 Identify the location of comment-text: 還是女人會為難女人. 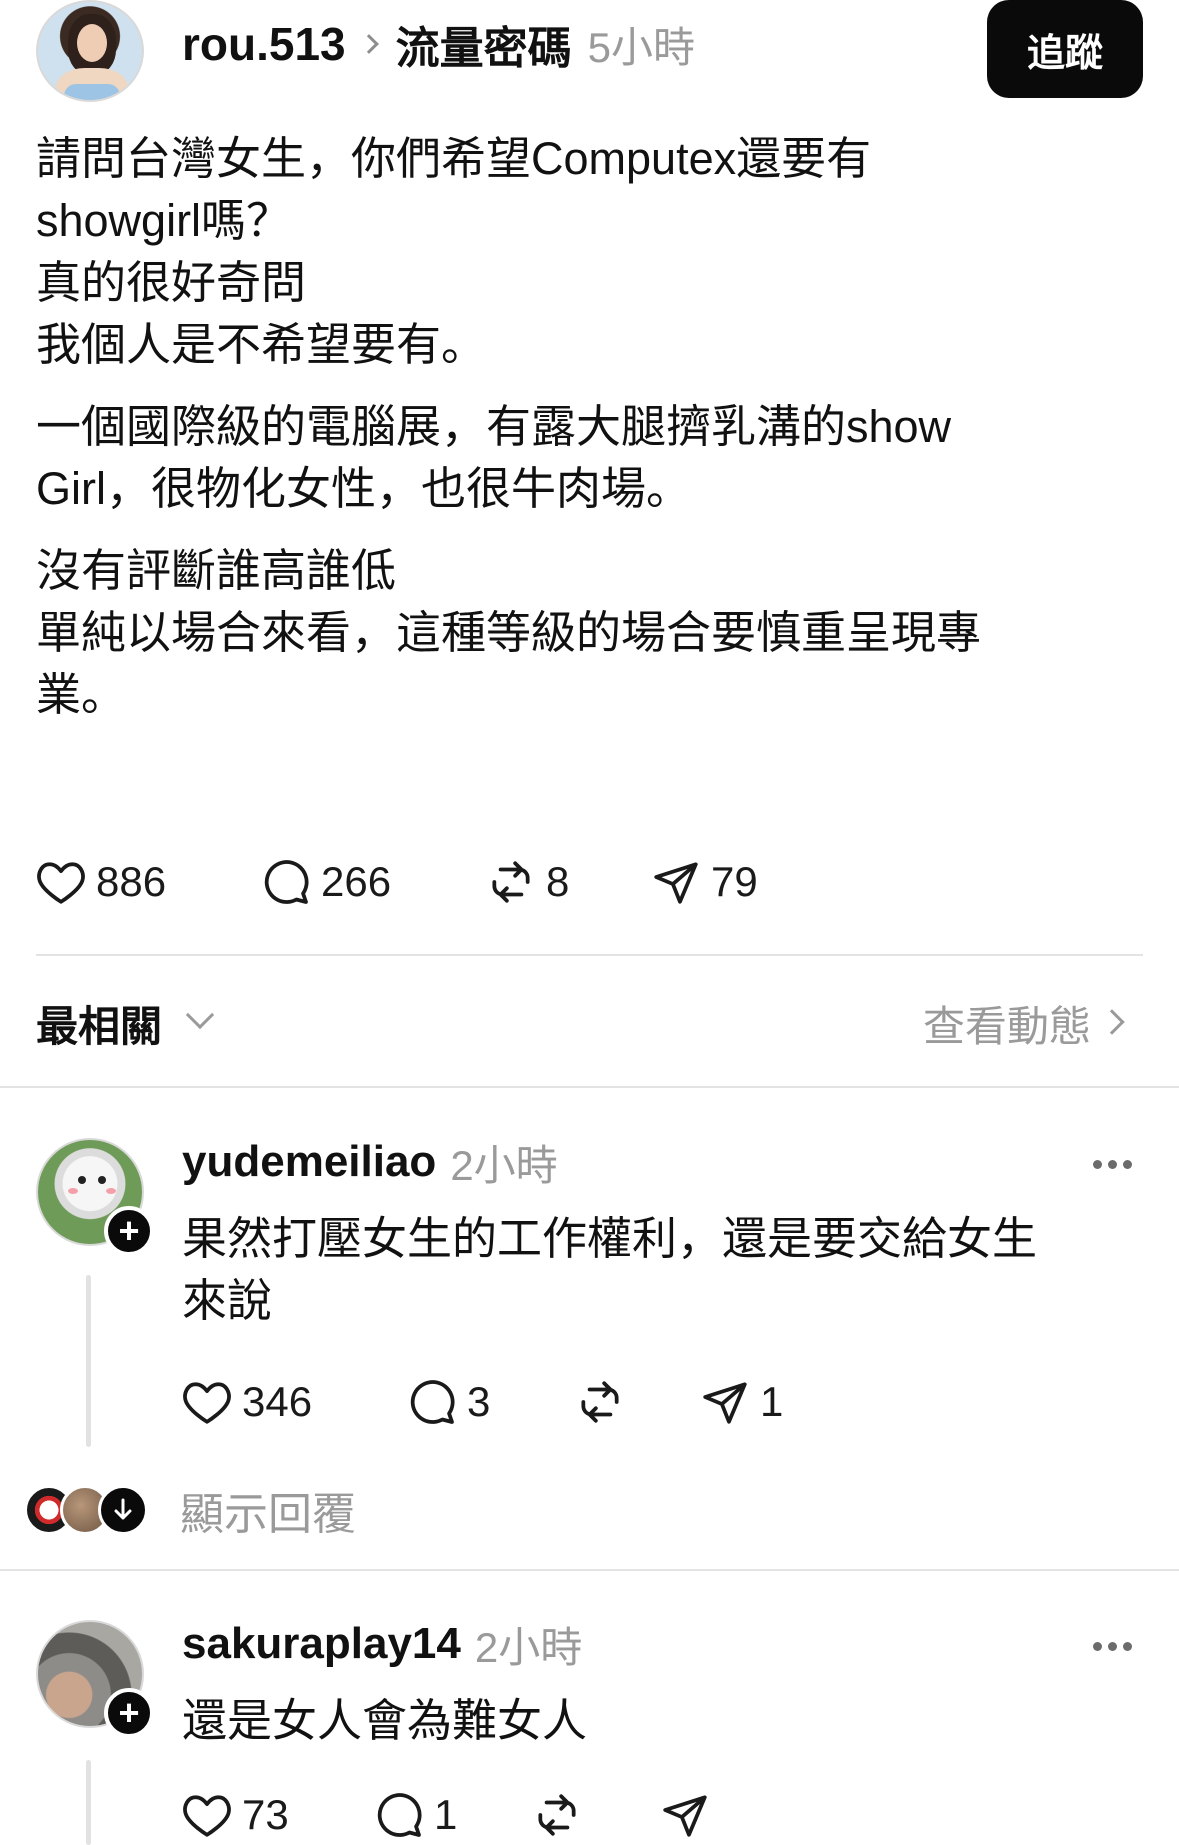
(385, 1720).